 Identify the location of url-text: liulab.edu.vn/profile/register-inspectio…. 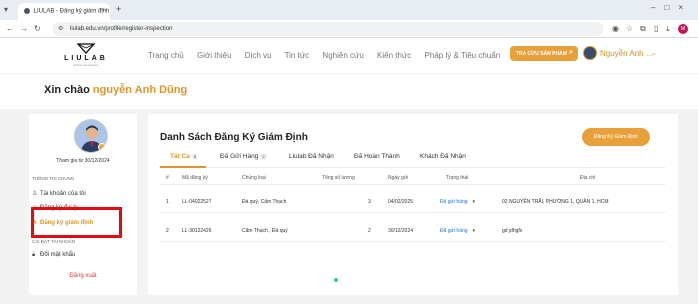
(121, 29).